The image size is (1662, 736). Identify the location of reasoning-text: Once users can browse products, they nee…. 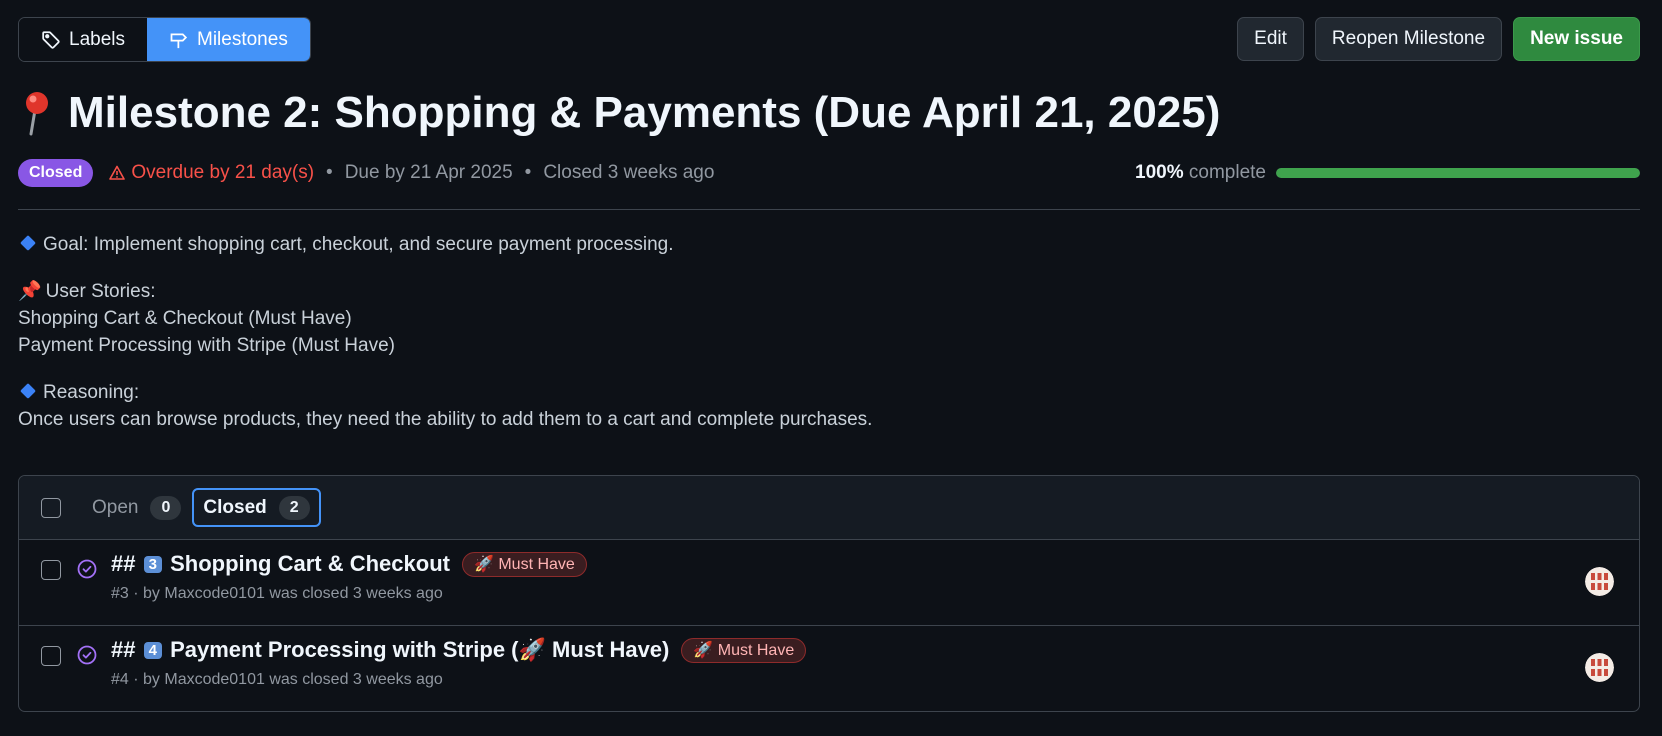
(445, 419).